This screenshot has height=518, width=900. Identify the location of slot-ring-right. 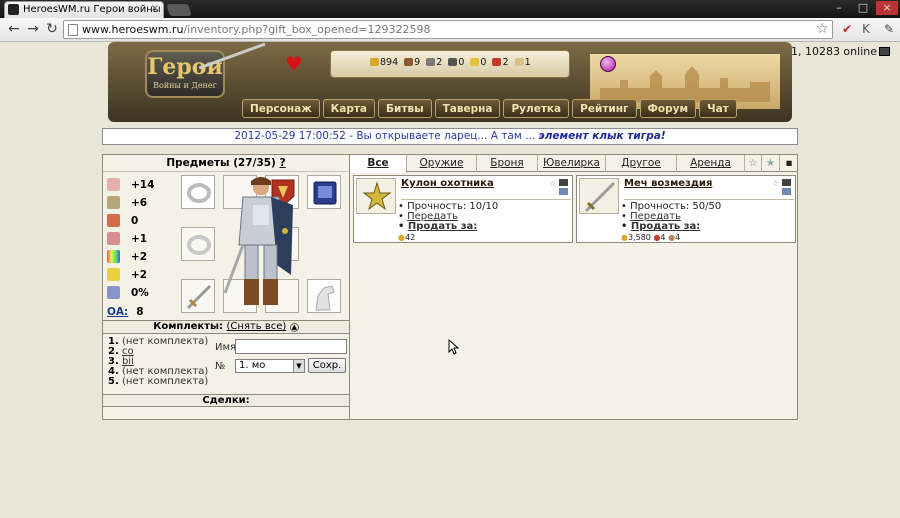
(198, 244).